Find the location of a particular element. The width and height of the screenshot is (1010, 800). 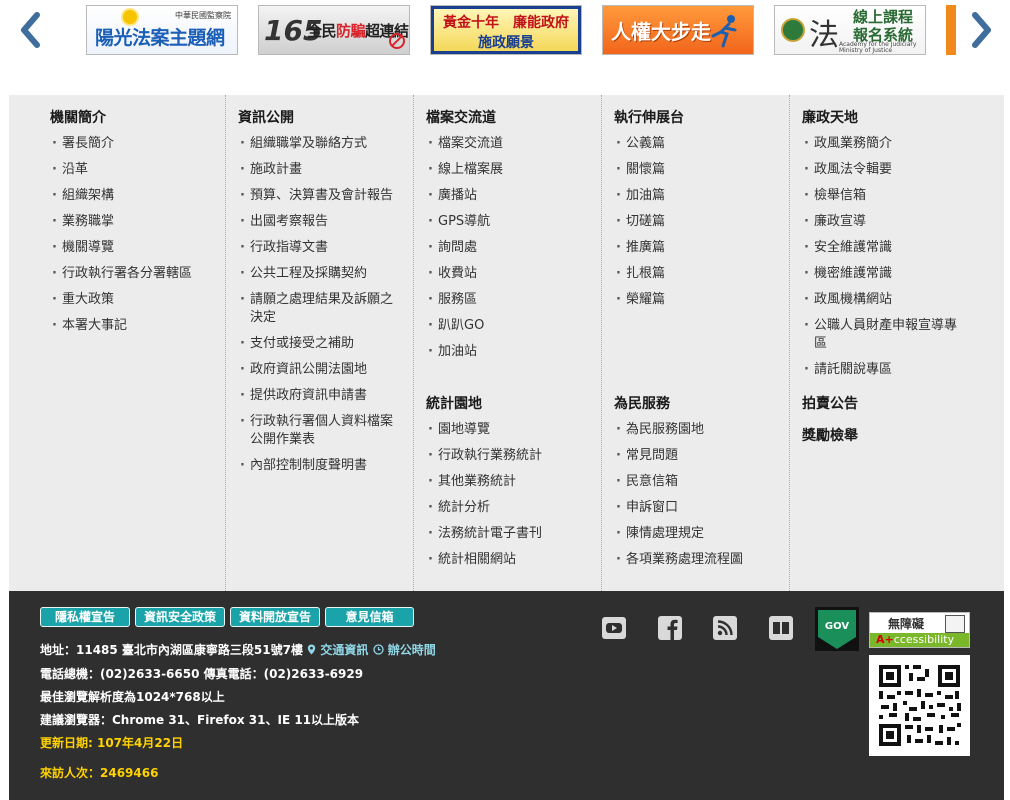

sitemap-link: 其他業務統計 is located at coordinates (507, 482).